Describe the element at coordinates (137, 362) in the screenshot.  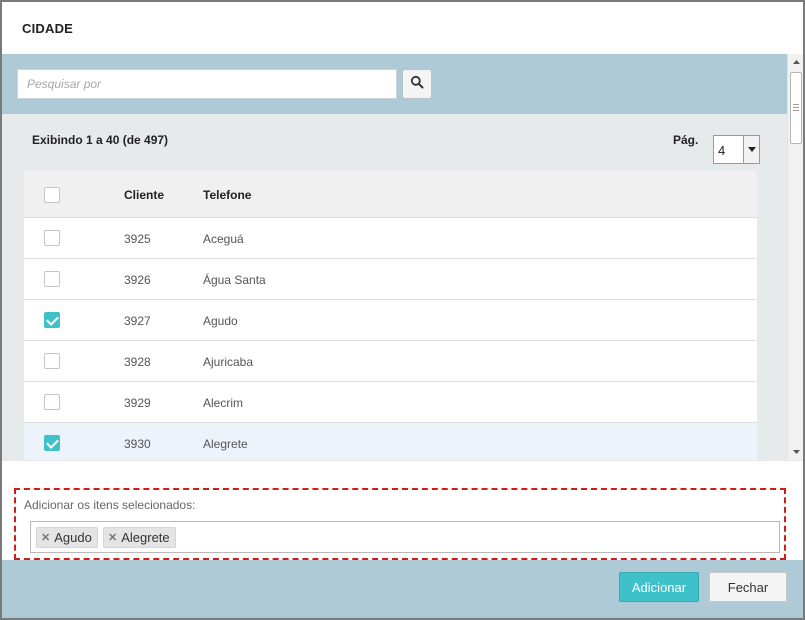
I see `row-client-id: 3928` at that location.